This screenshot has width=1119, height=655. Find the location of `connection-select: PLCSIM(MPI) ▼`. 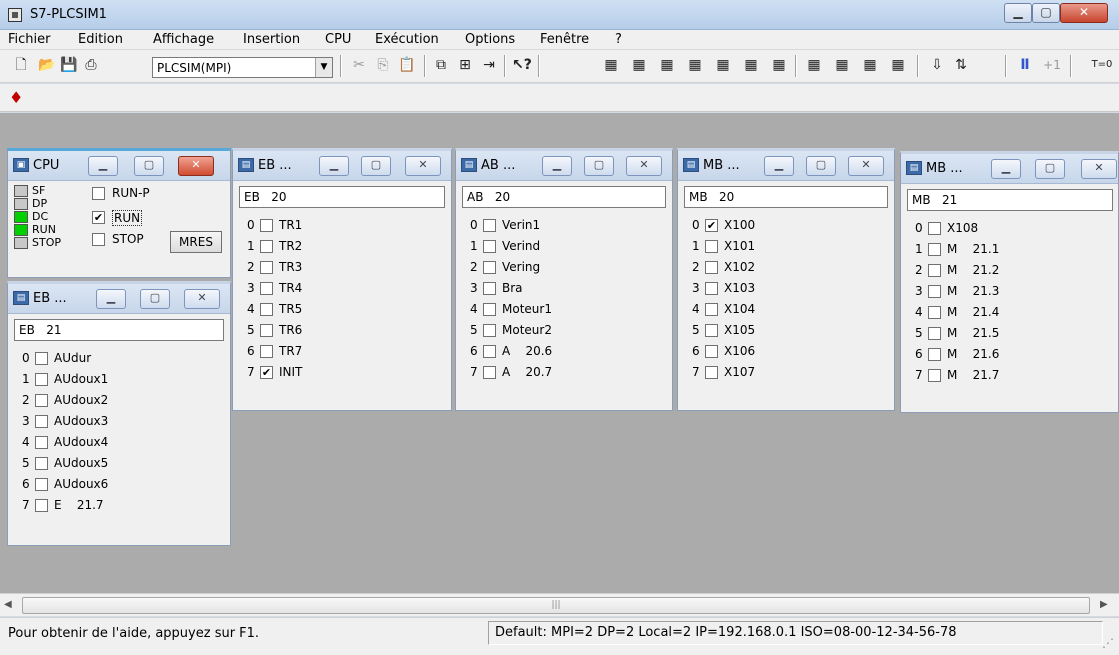

connection-select: PLCSIM(MPI) ▼ is located at coordinates (242, 67).